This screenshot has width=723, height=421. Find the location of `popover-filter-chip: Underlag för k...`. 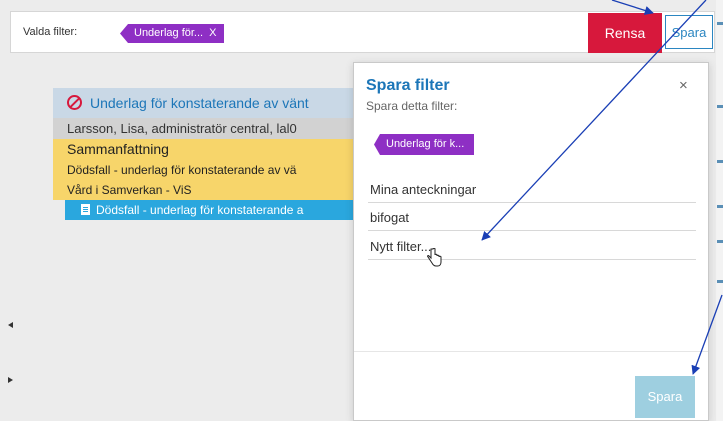

popover-filter-chip: Underlag för k... is located at coordinates (424, 144).